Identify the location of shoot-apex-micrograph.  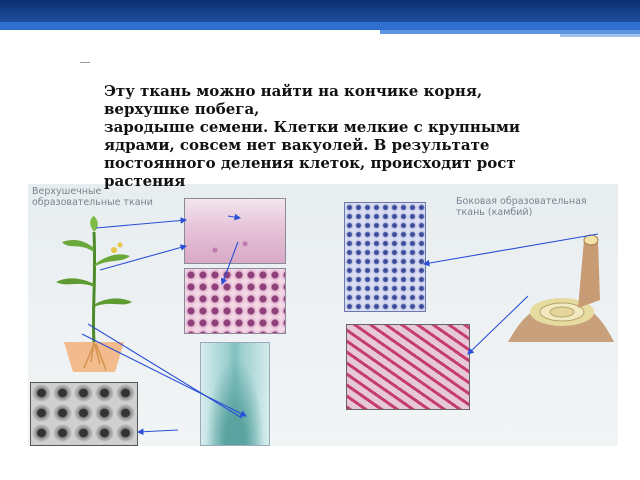
(235, 231).